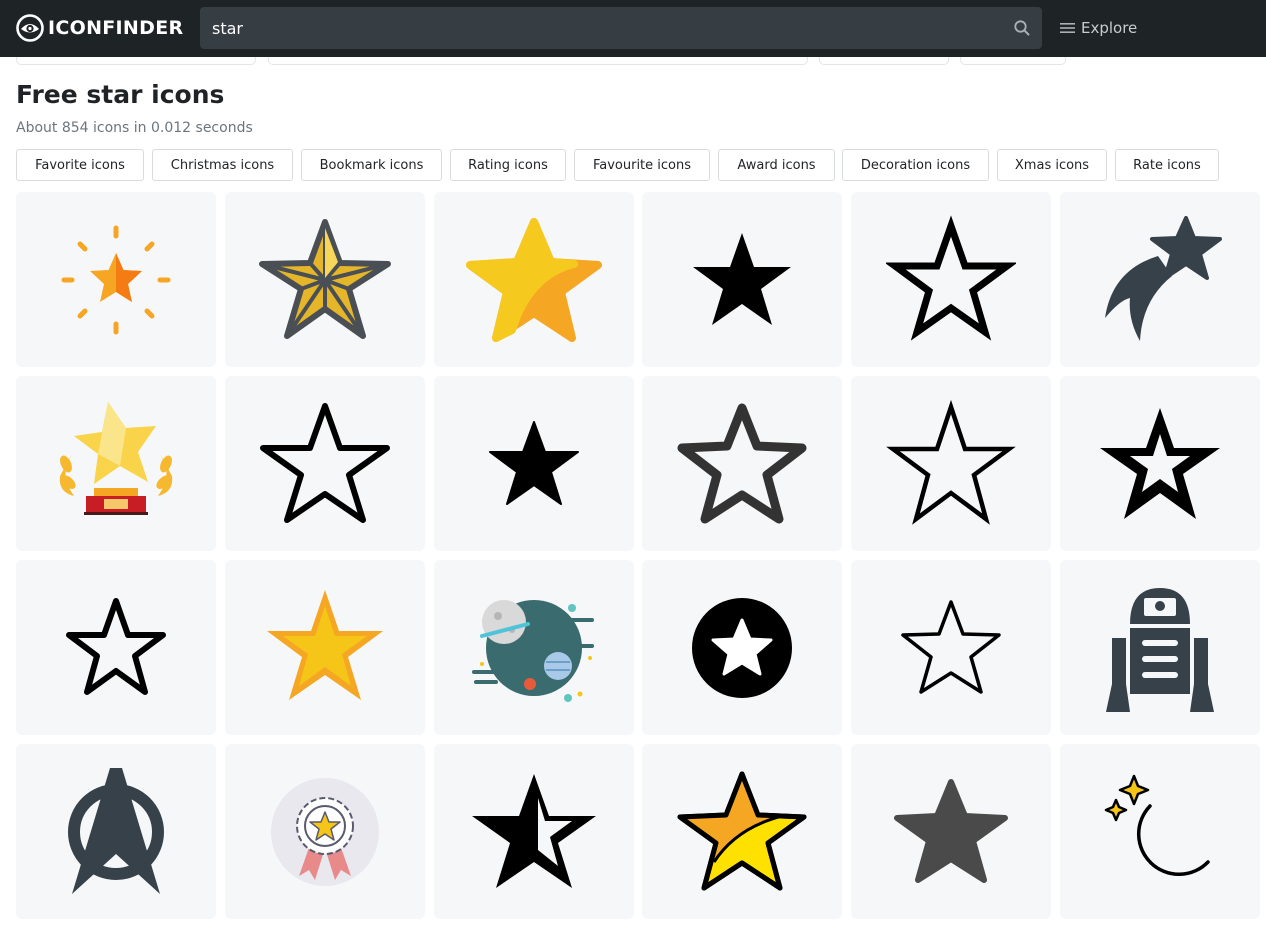 The image size is (1266, 943). I want to click on search-bar, so click(621, 28).